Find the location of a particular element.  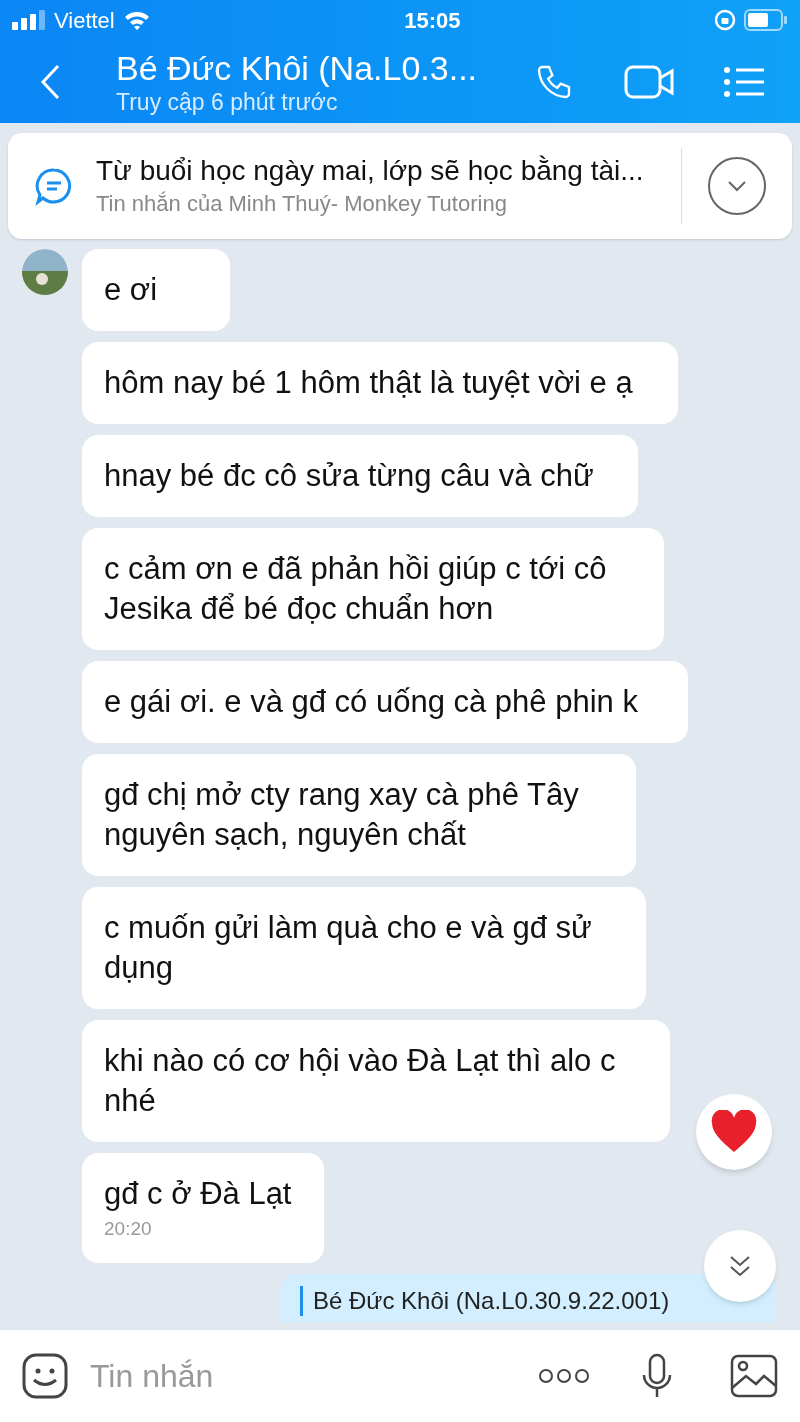

pinned-message: Từ buổi học ngày mai, lớp sẽ học bằng tài... Tin nhắn của Minh Thuý- Monkey Tutoring is located at coordinates (400, 186).